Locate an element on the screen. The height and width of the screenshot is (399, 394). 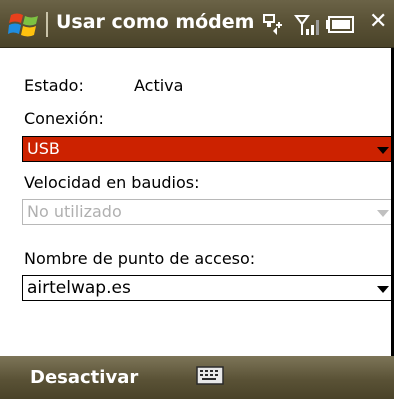
windows-flag-icon is located at coordinates (25, 24).